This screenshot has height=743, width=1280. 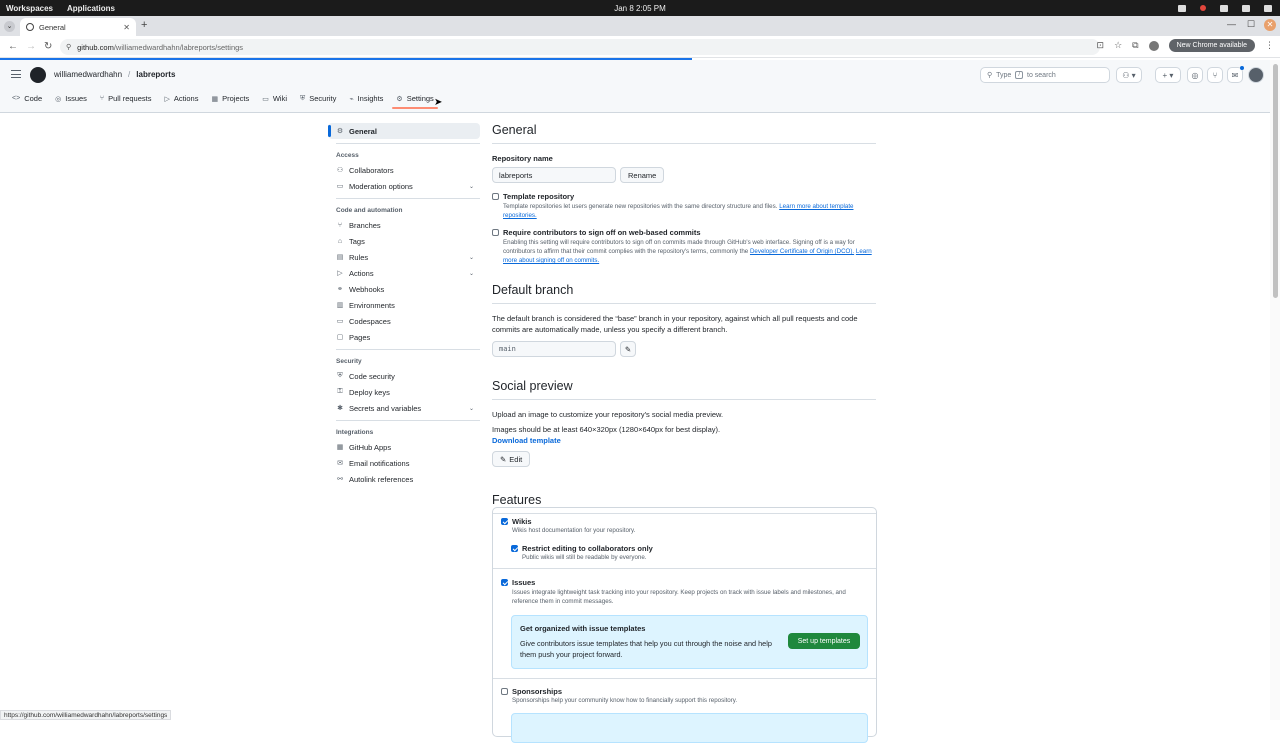 What do you see at coordinates (1256, 75) in the screenshot?
I see `user-avatar` at bounding box center [1256, 75].